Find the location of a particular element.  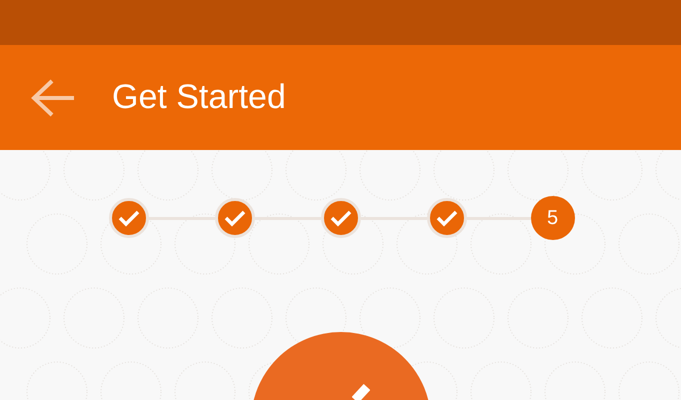

app-bar-title: Get Started is located at coordinates (199, 97).